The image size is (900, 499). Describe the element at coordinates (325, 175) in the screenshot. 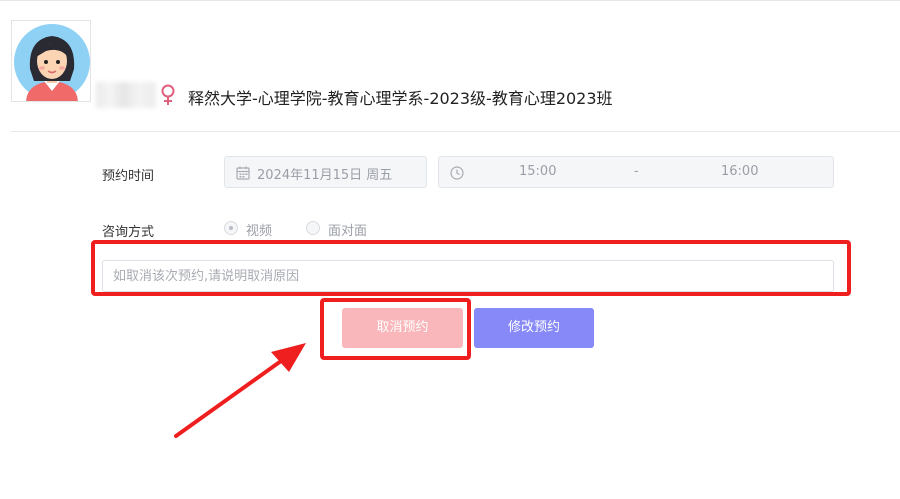

I see `date-value: 2024年11月15日 周五` at that location.